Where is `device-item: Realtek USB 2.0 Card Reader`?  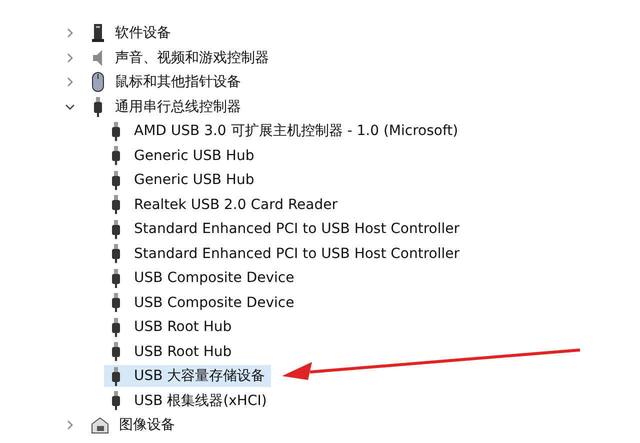 device-item: Realtek USB 2.0 Card Reader is located at coordinates (224, 205).